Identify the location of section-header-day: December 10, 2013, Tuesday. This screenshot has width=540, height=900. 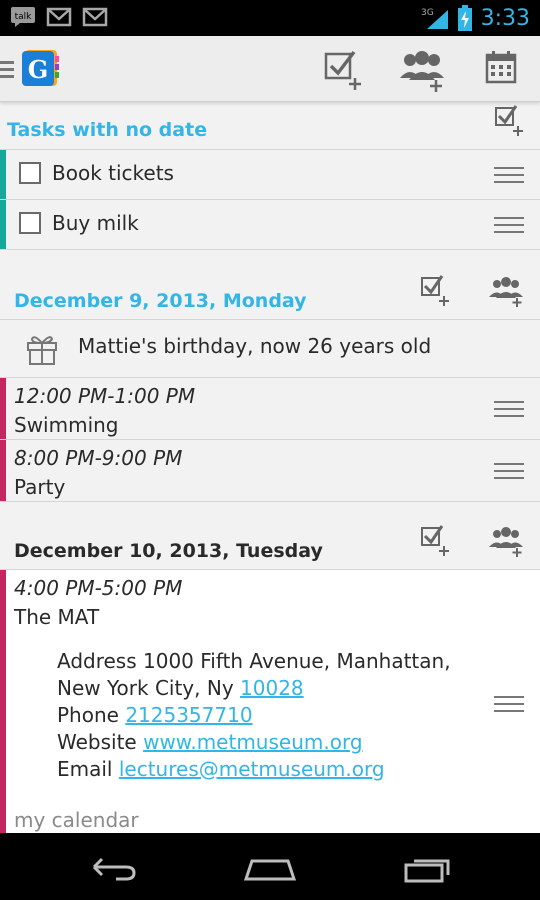
(270, 547).